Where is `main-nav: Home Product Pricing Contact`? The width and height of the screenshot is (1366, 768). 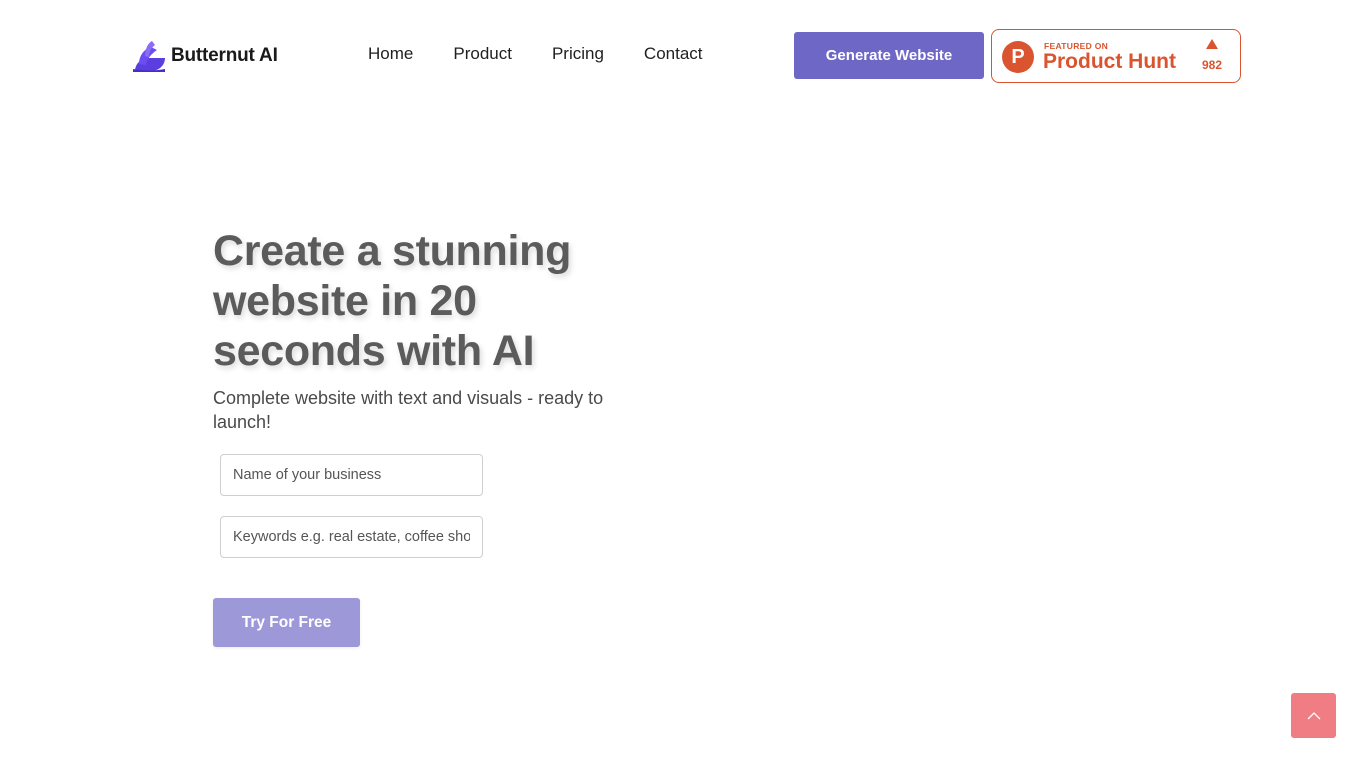 main-nav: Home Product Pricing Contact is located at coordinates (555, 54).